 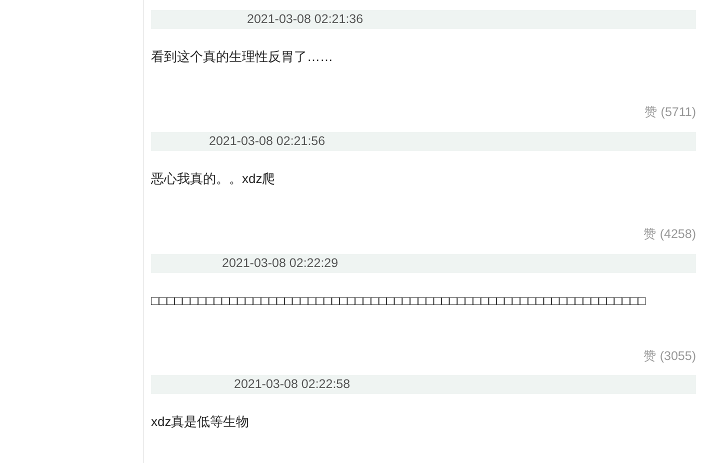 What do you see at coordinates (280, 263) in the screenshot?
I see `timestamp: 2021-03-08 02:22:29` at bounding box center [280, 263].